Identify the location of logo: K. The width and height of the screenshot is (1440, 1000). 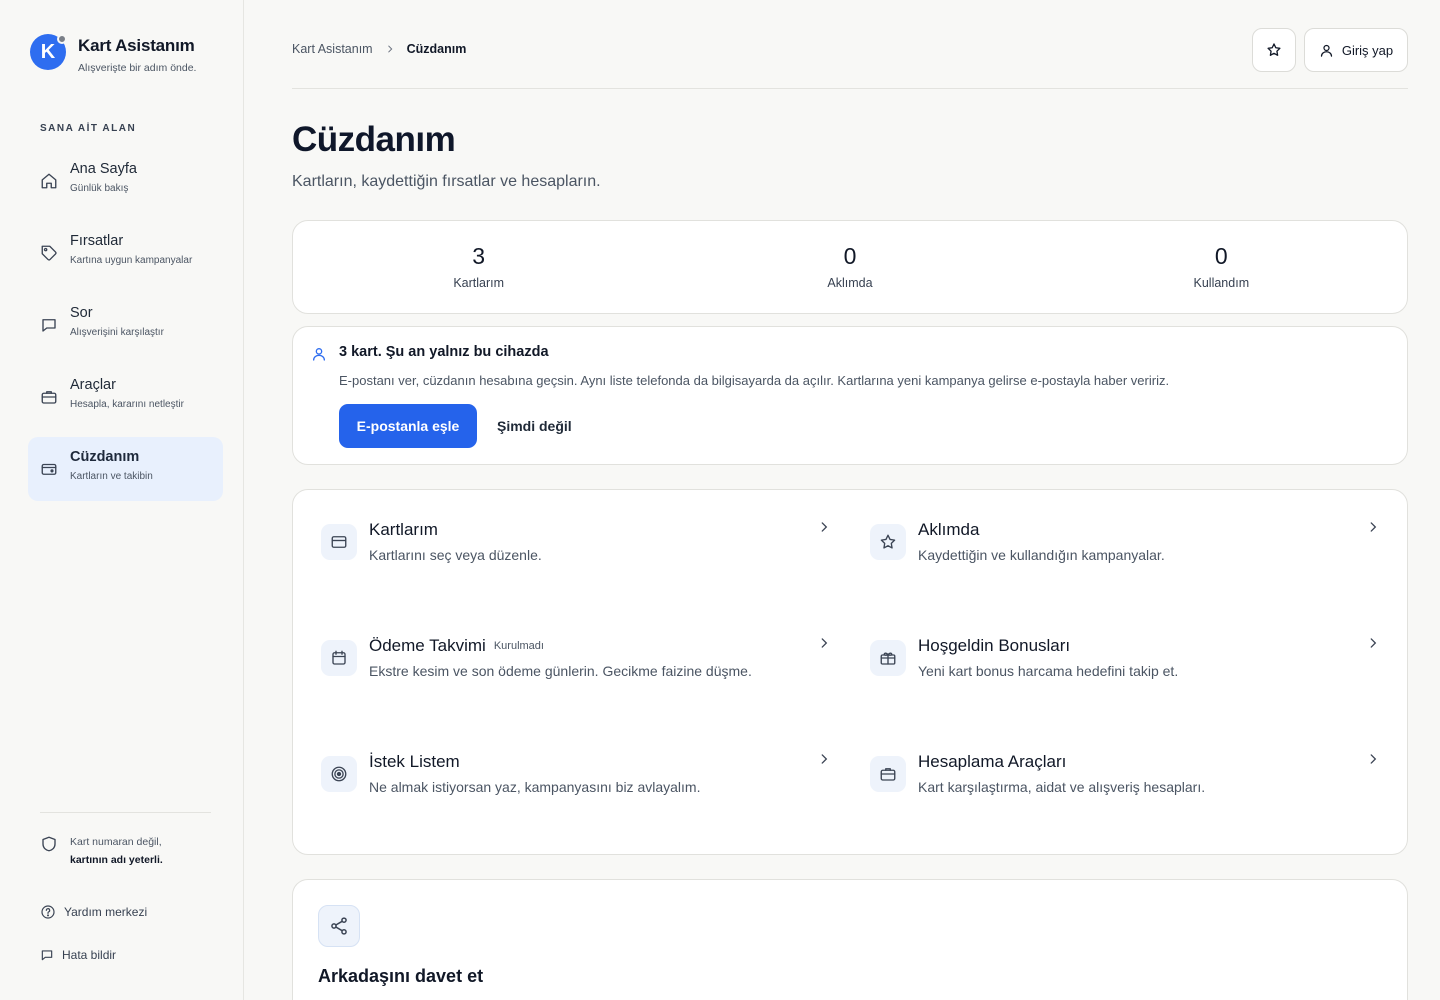
(48, 52).